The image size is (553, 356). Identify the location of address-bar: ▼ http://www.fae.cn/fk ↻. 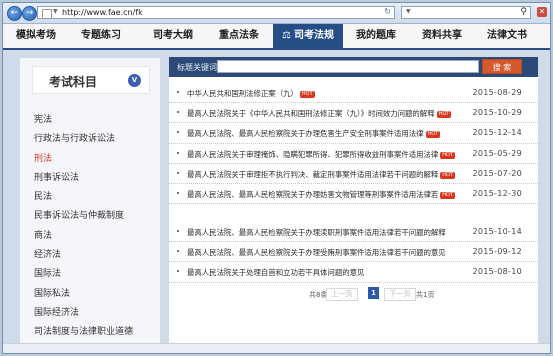
(216, 12).